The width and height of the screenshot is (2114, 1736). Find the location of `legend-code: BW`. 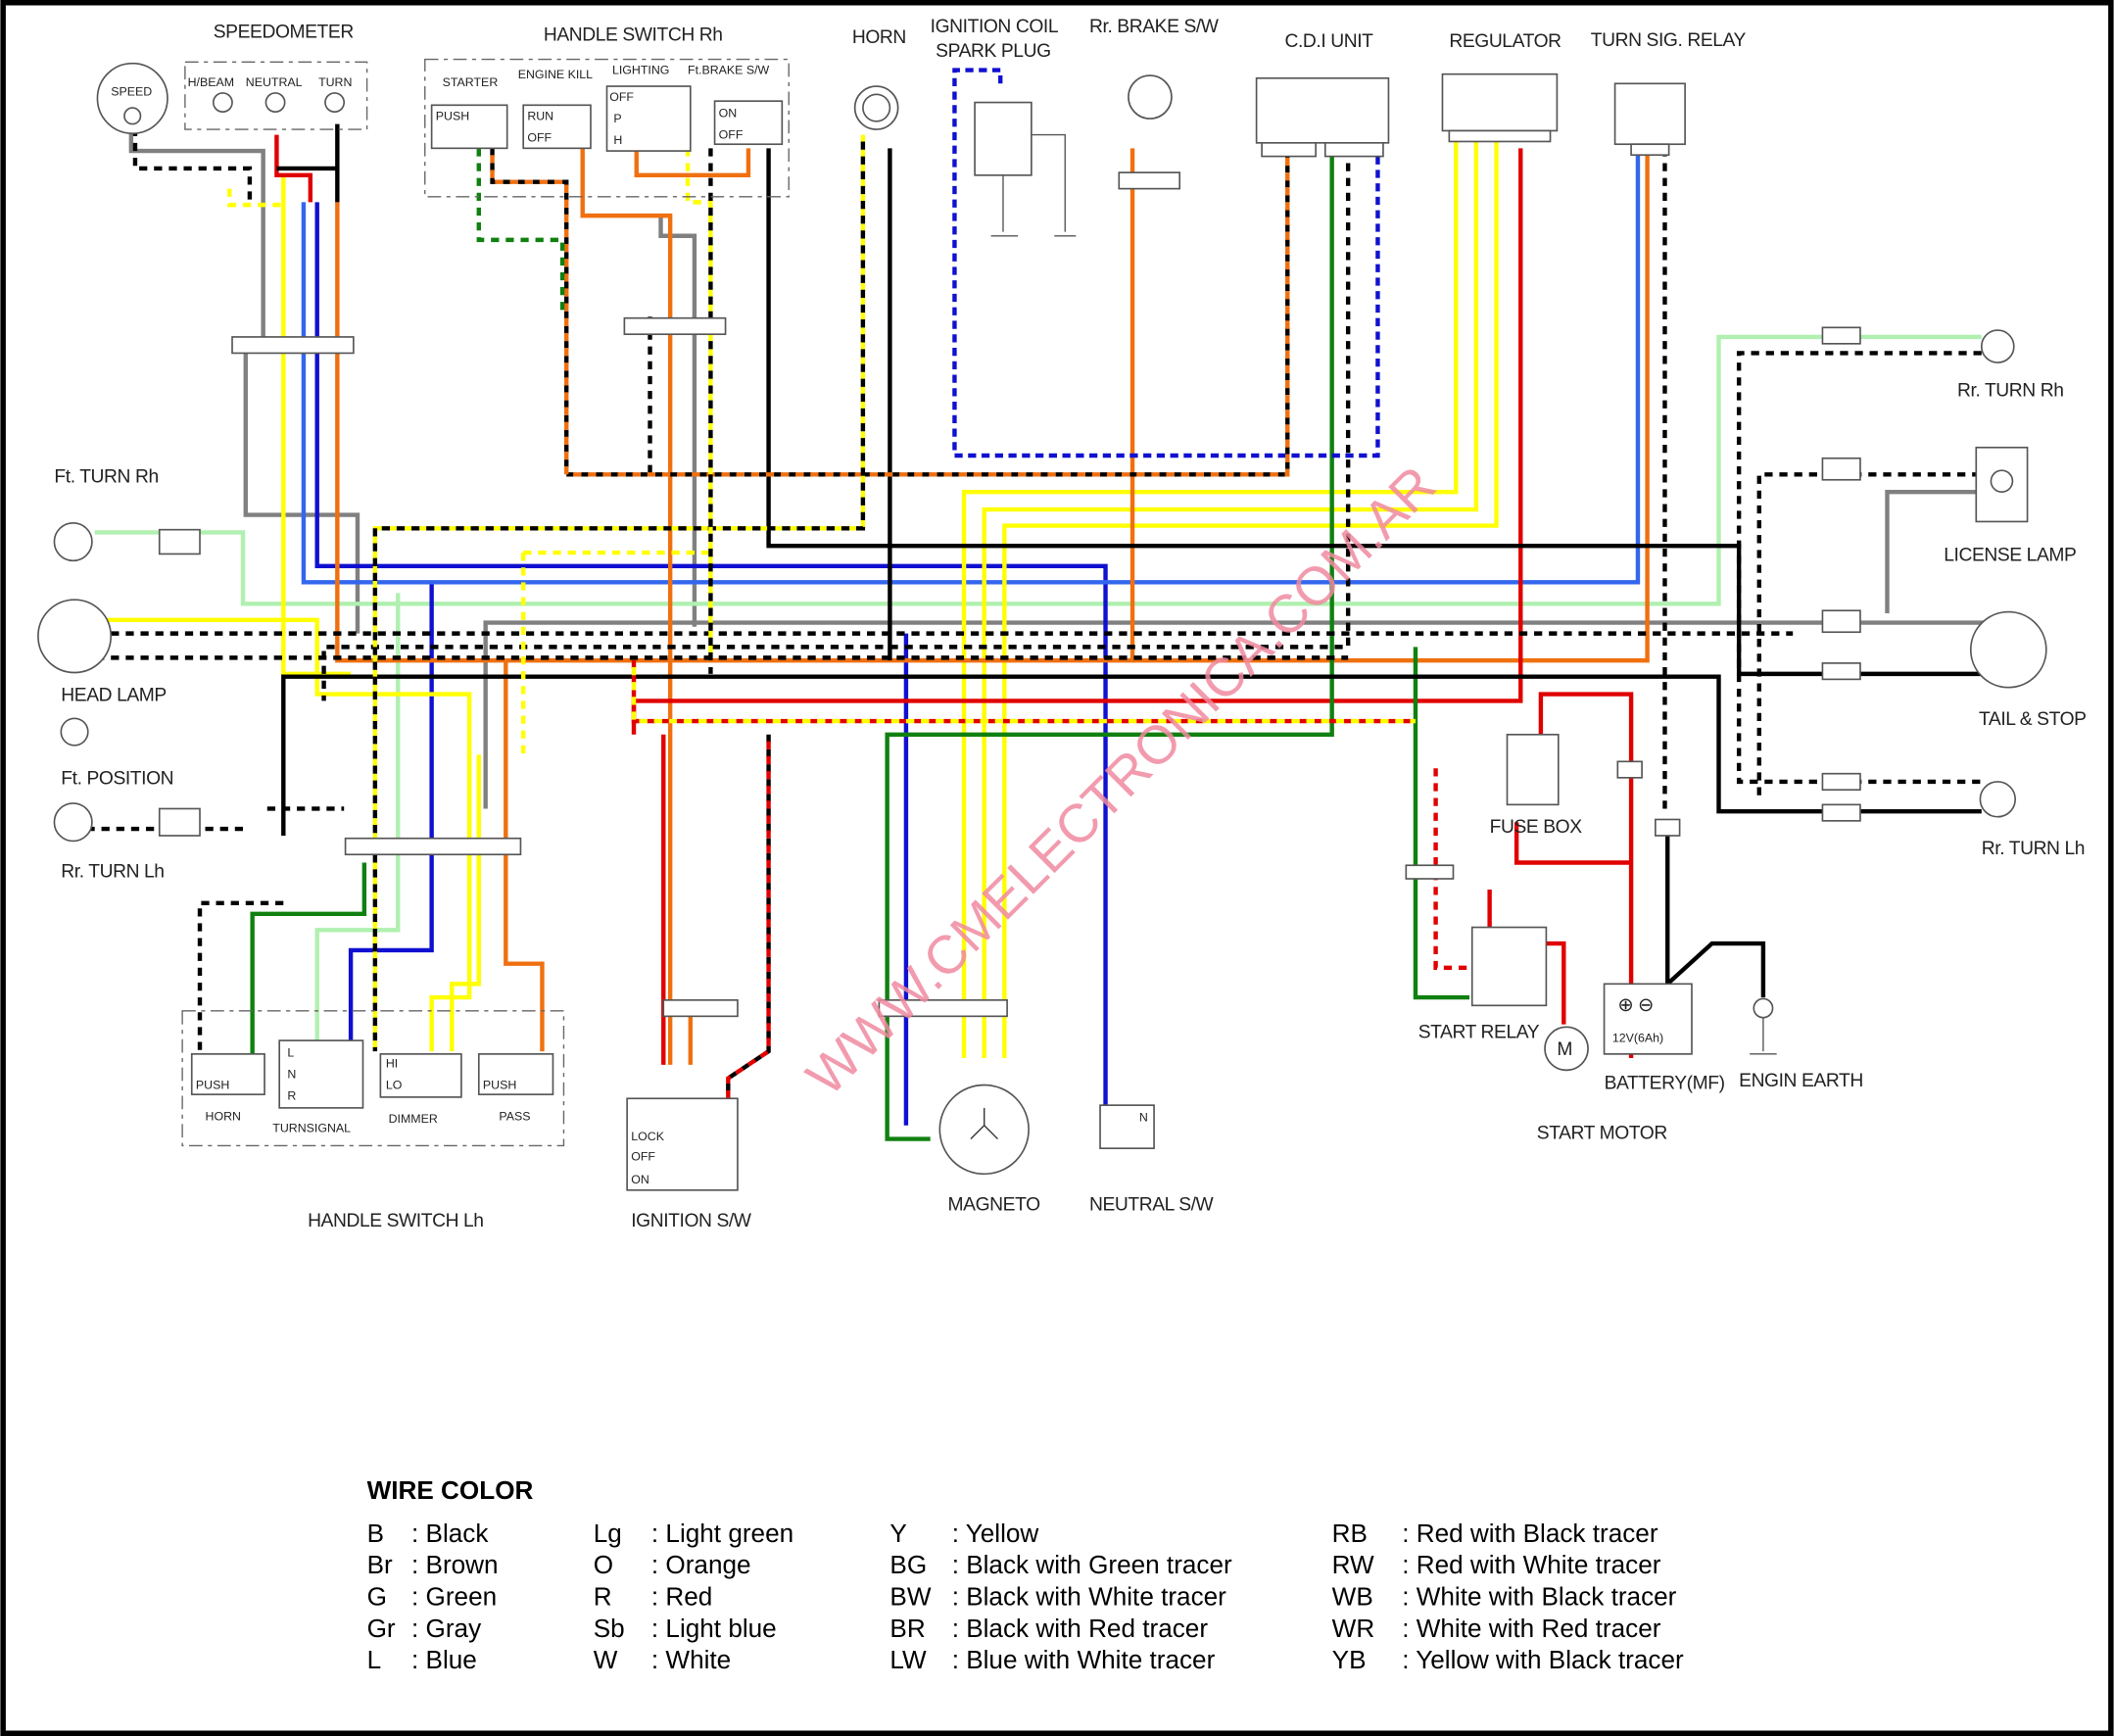

legend-code: BW is located at coordinates (910, 1597).